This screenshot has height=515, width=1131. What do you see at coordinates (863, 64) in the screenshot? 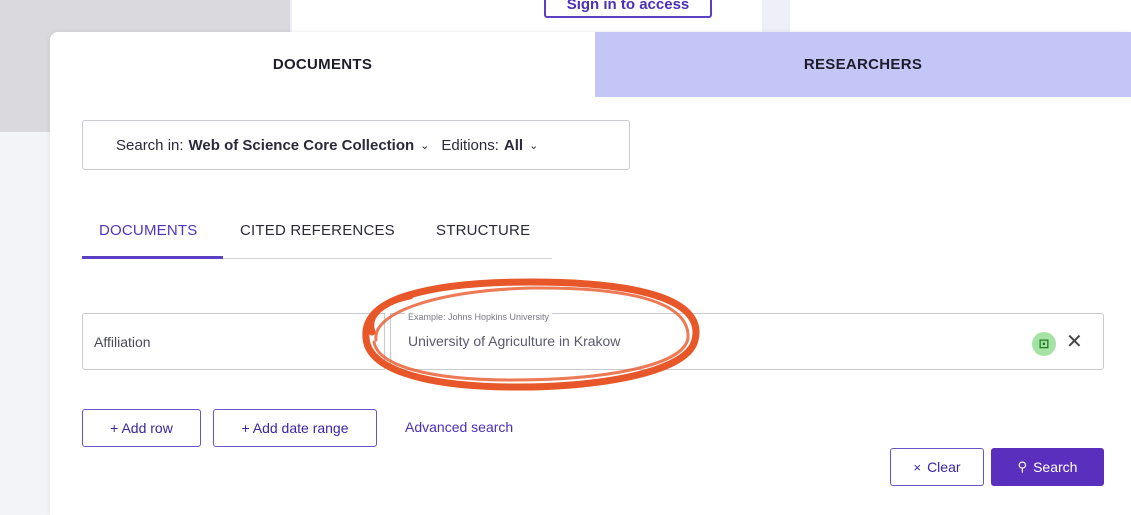
I see `tab-researchers: RESEARCHERS` at bounding box center [863, 64].